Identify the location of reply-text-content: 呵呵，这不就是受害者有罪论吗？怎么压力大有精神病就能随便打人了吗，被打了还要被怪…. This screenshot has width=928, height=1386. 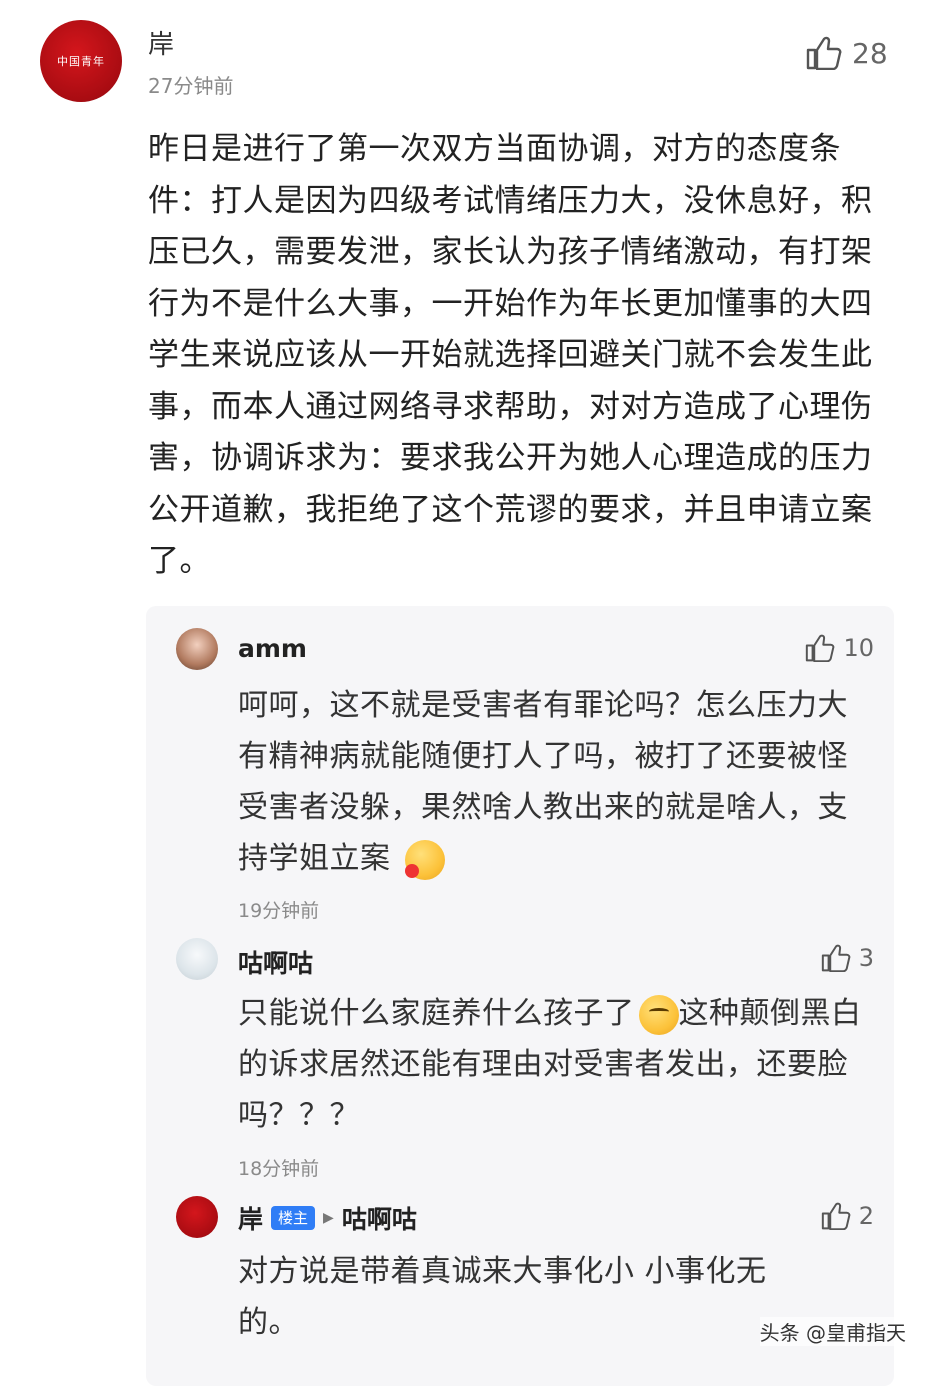
(543, 782).